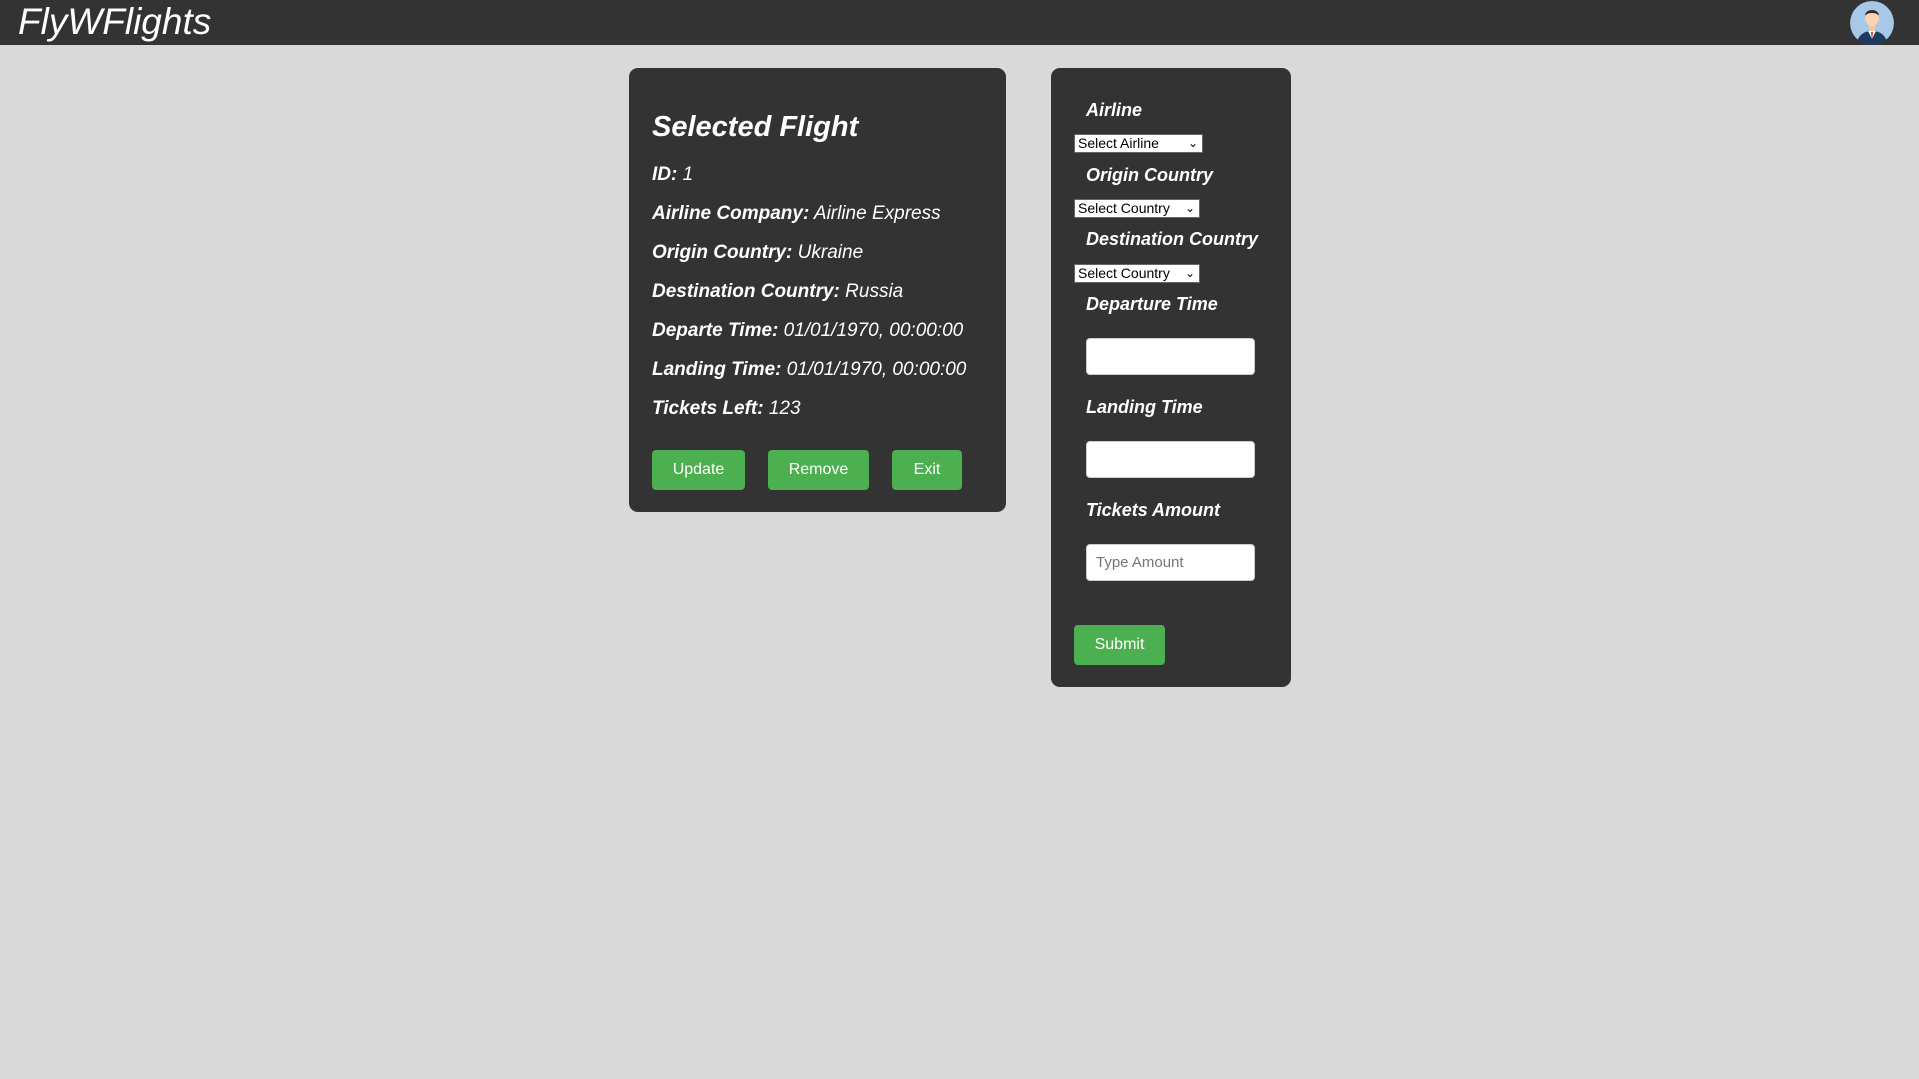 This screenshot has width=1919, height=1079. I want to click on exit-button: Exit, so click(927, 470).